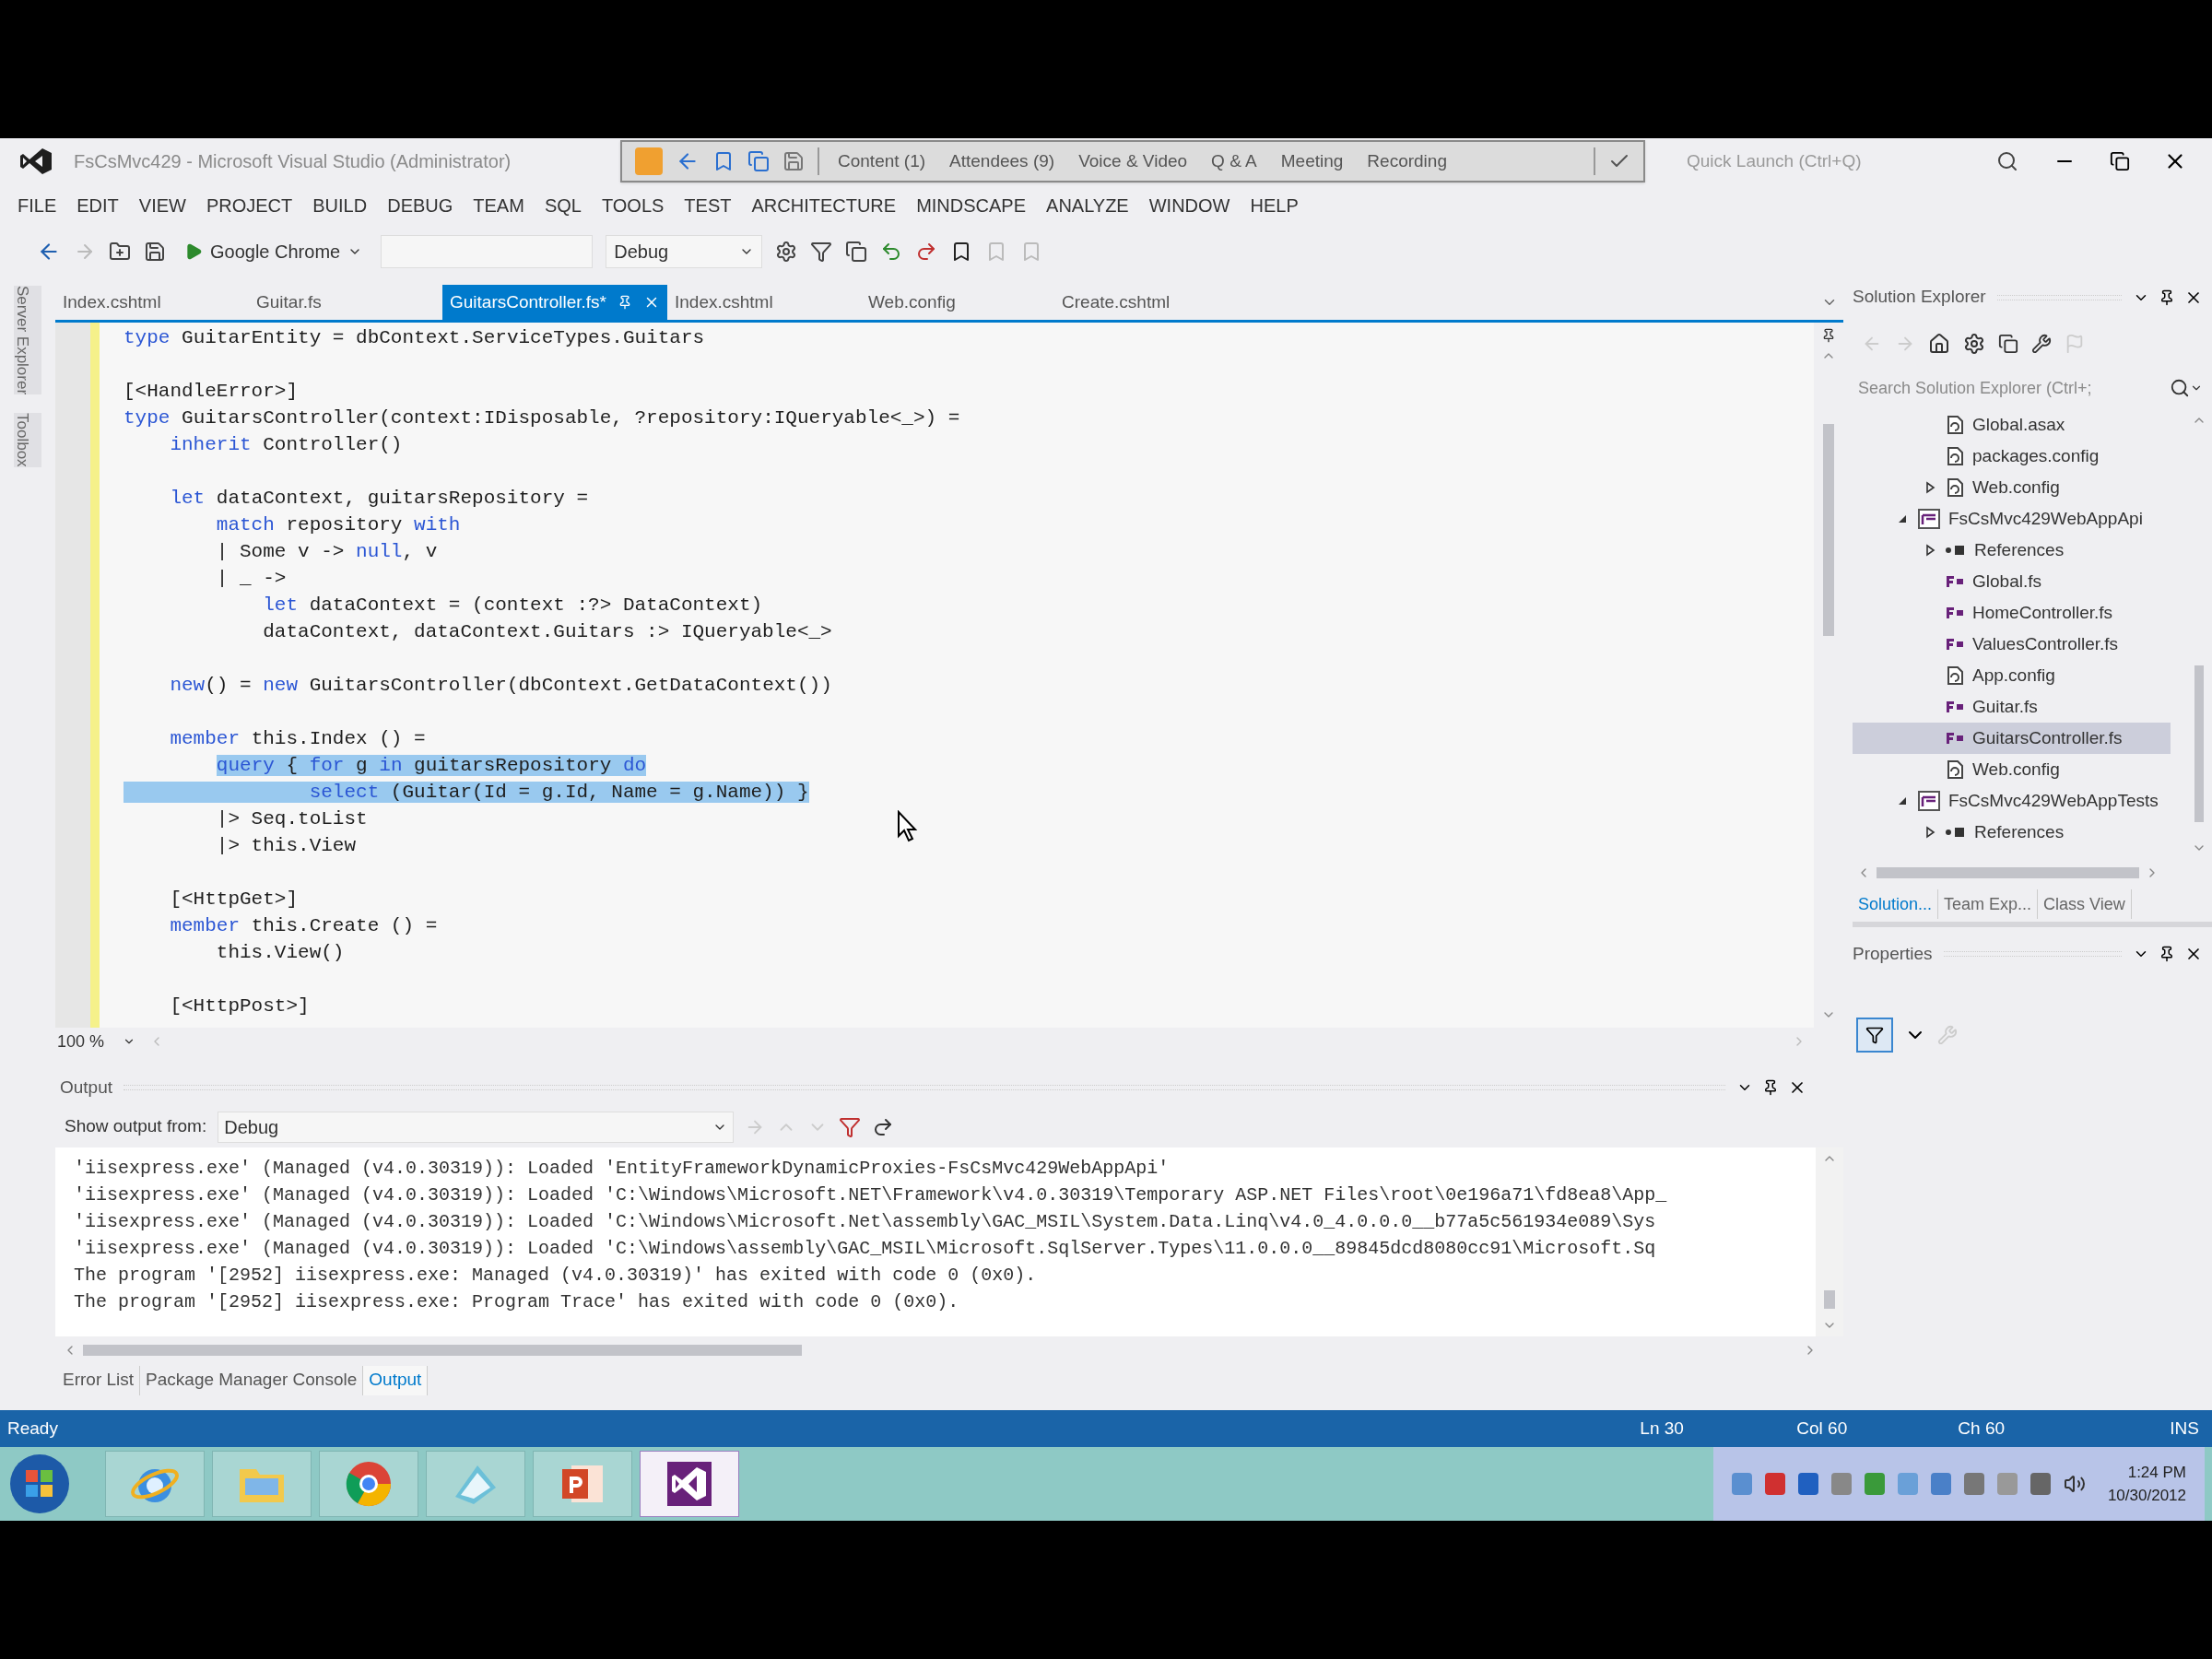  What do you see at coordinates (1874, 1035) in the screenshot?
I see `categorized-button` at bounding box center [1874, 1035].